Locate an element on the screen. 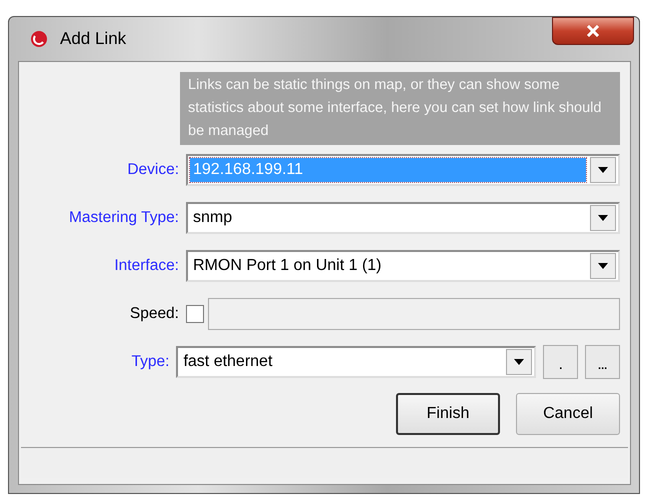 Image resolution: width=647 pixels, height=504 pixels. field-value: 192.168.199.11 is located at coordinates (388, 170).